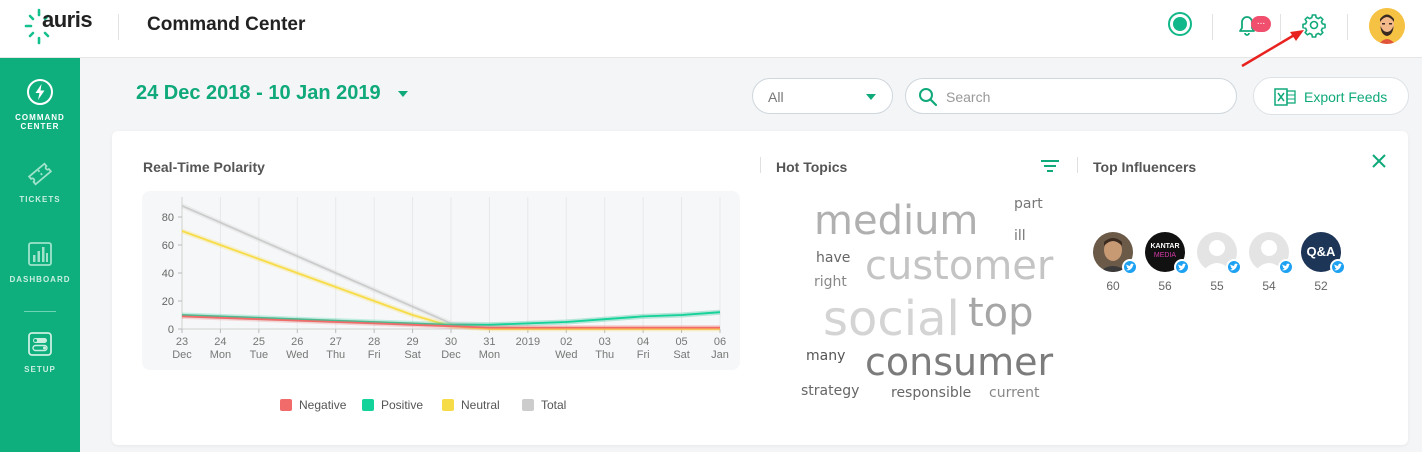 This screenshot has width=1422, height=452. I want to click on x-tick-label: 27, so click(336, 342).